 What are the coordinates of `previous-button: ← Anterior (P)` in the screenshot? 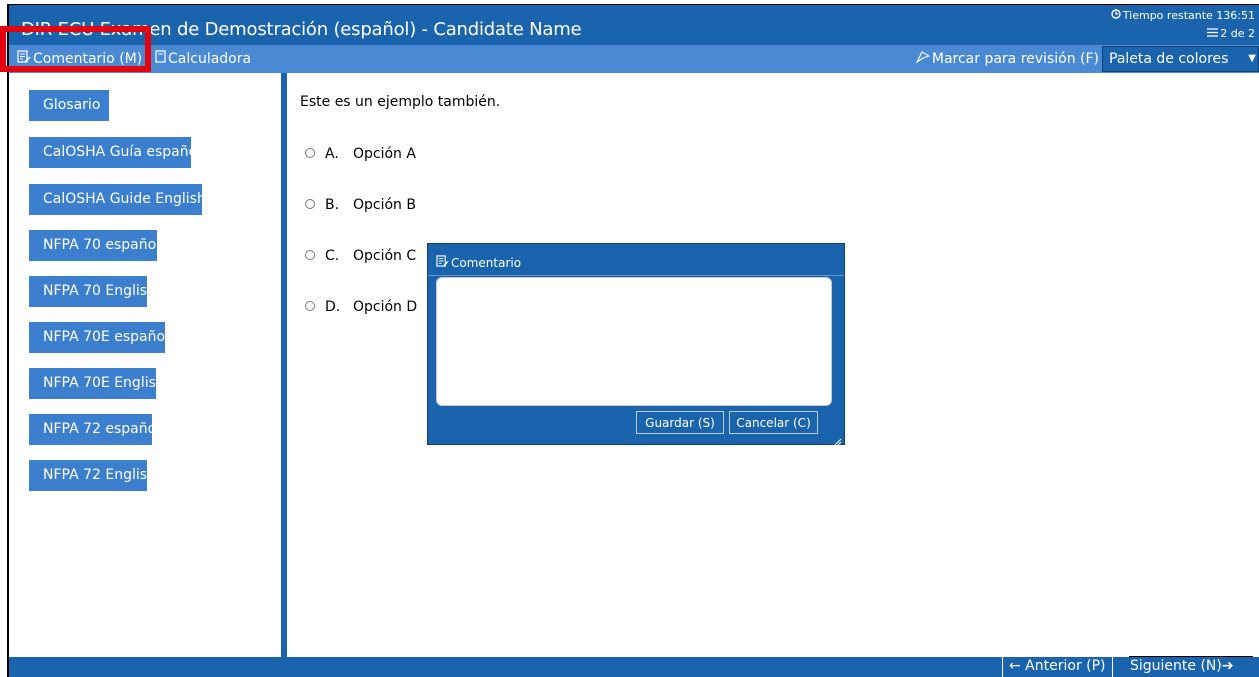 It's located at (1057, 667).